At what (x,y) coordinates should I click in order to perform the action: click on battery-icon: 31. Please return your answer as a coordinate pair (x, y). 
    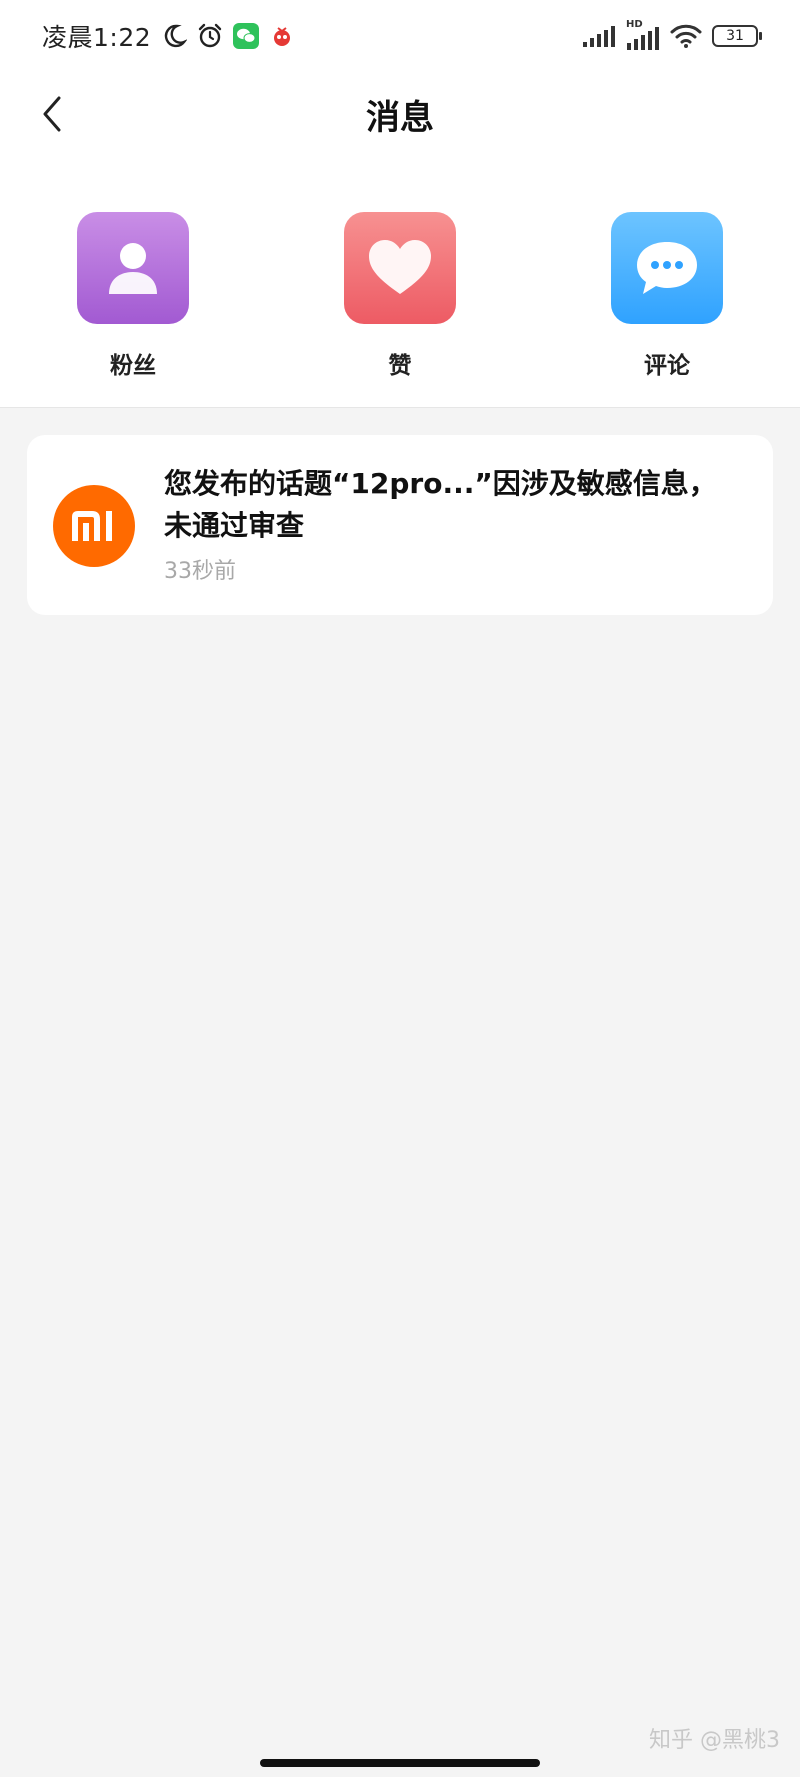
    Looking at the image, I should click on (737, 36).